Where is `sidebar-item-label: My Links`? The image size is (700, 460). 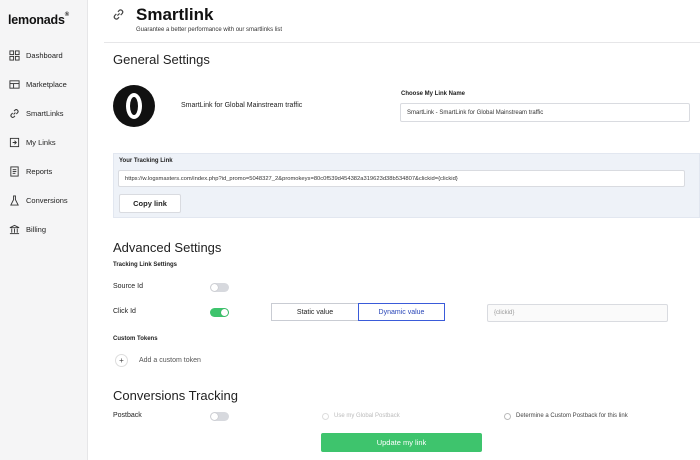 sidebar-item-label: My Links is located at coordinates (41, 142).